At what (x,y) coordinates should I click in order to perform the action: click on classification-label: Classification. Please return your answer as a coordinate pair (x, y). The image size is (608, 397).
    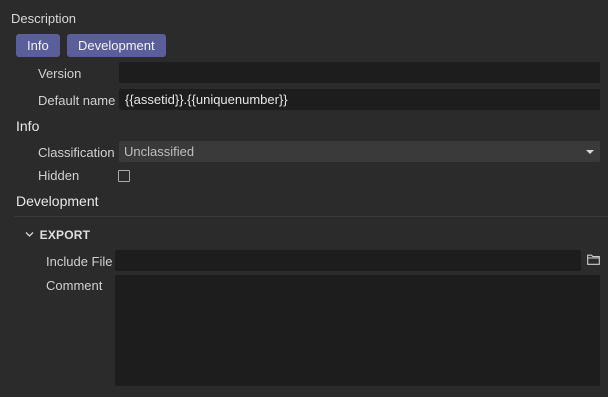
    Looking at the image, I should click on (76, 152).